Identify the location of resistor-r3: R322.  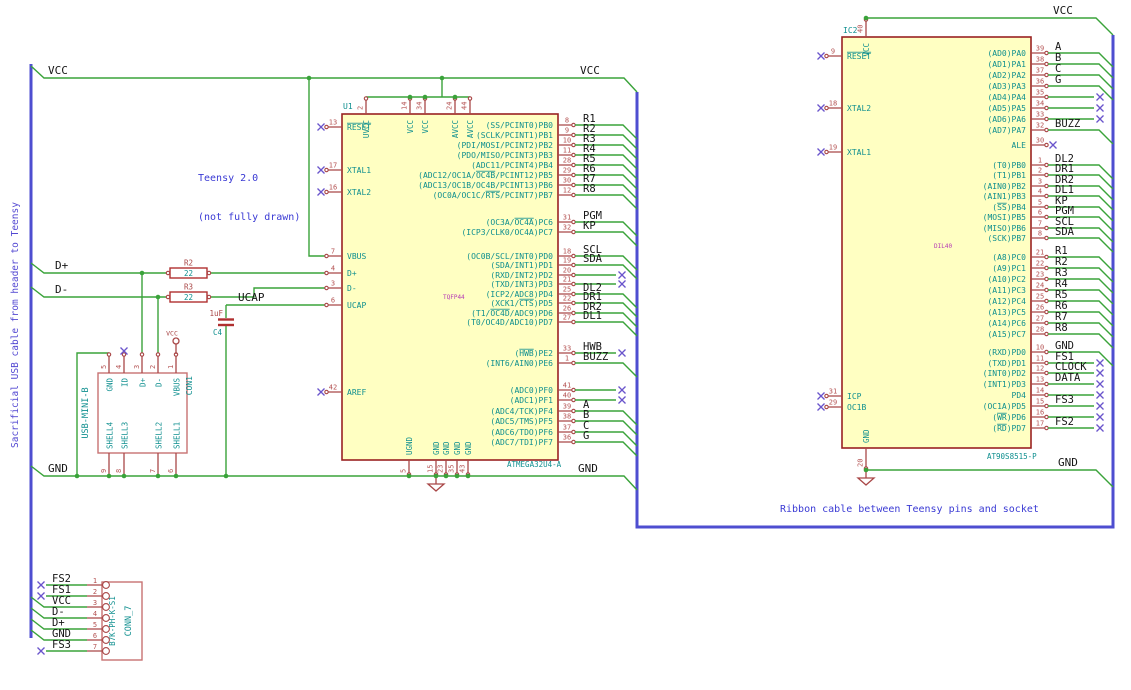
(188, 293).